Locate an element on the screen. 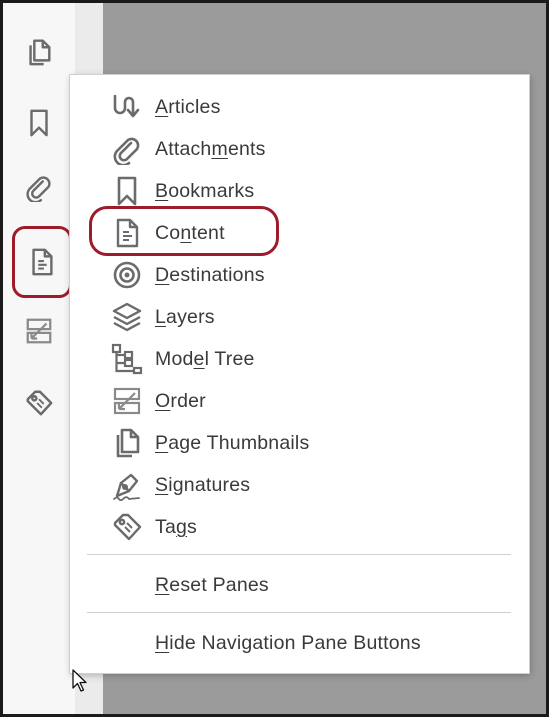  menu-item-page-thumbnails: Page Thumbnails is located at coordinates (208, 443).